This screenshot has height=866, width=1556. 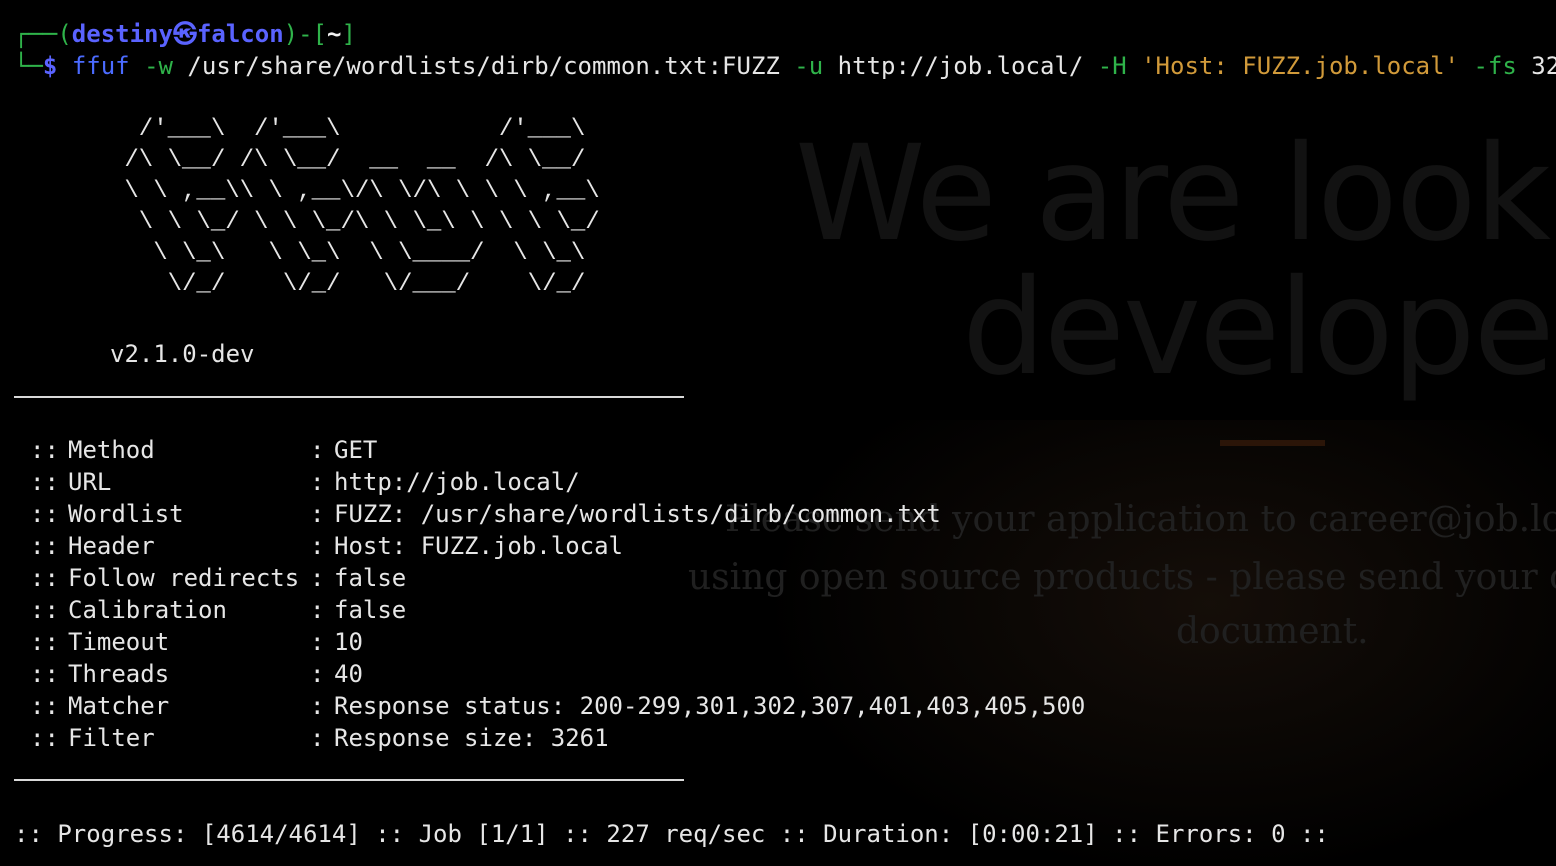 I want to click on prompt-bracket-mid: )-[, so click(x=305, y=34).